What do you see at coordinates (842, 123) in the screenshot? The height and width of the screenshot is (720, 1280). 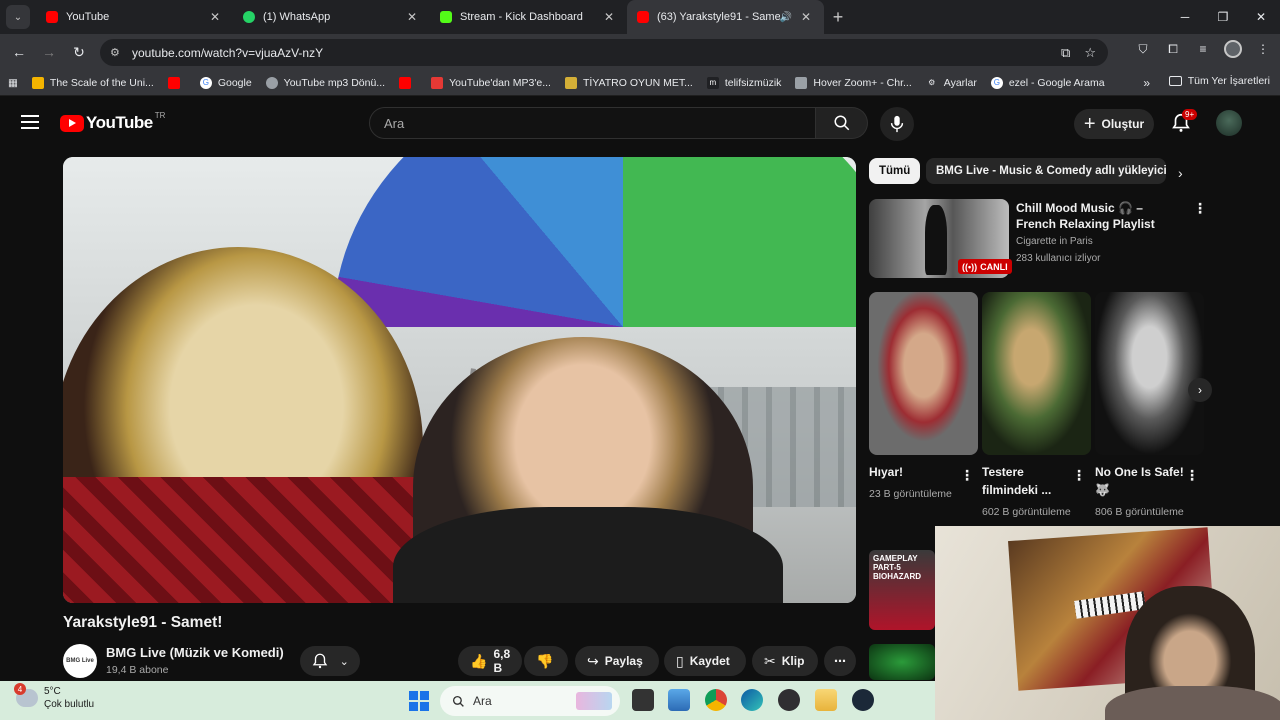 I see `search-button` at bounding box center [842, 123].